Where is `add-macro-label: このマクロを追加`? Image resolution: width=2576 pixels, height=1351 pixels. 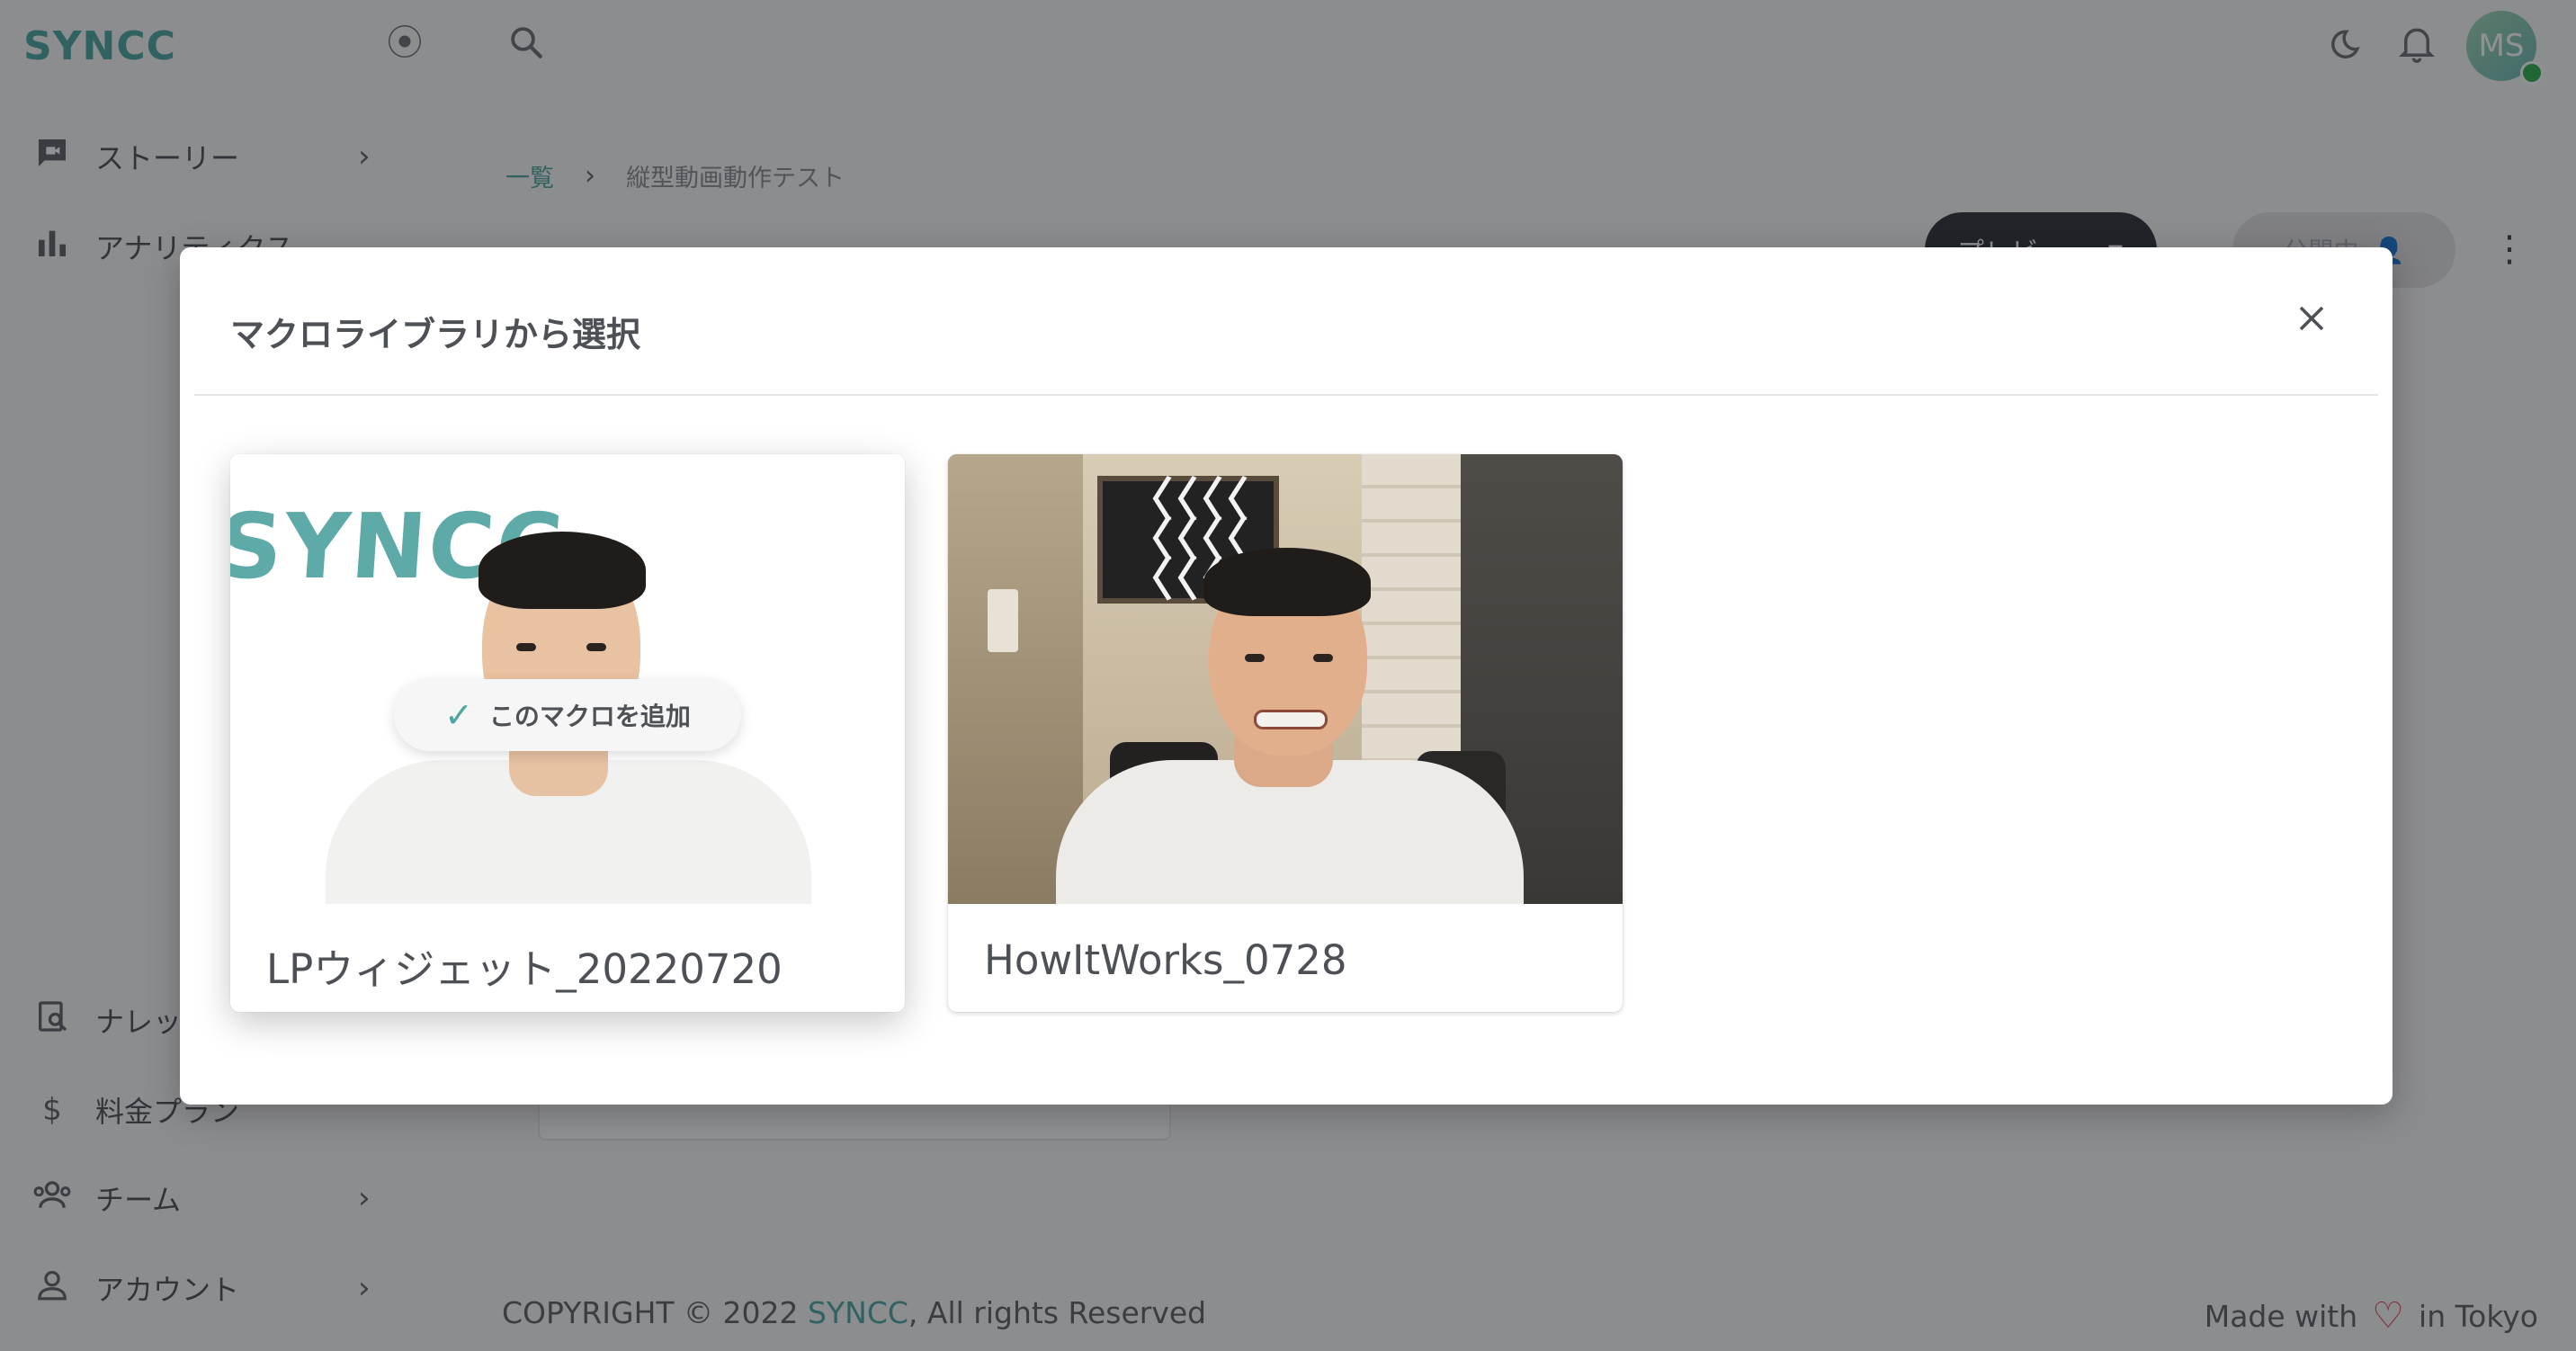 add-macro-label: このマクロを追加 is located at coordinates (589, 716).